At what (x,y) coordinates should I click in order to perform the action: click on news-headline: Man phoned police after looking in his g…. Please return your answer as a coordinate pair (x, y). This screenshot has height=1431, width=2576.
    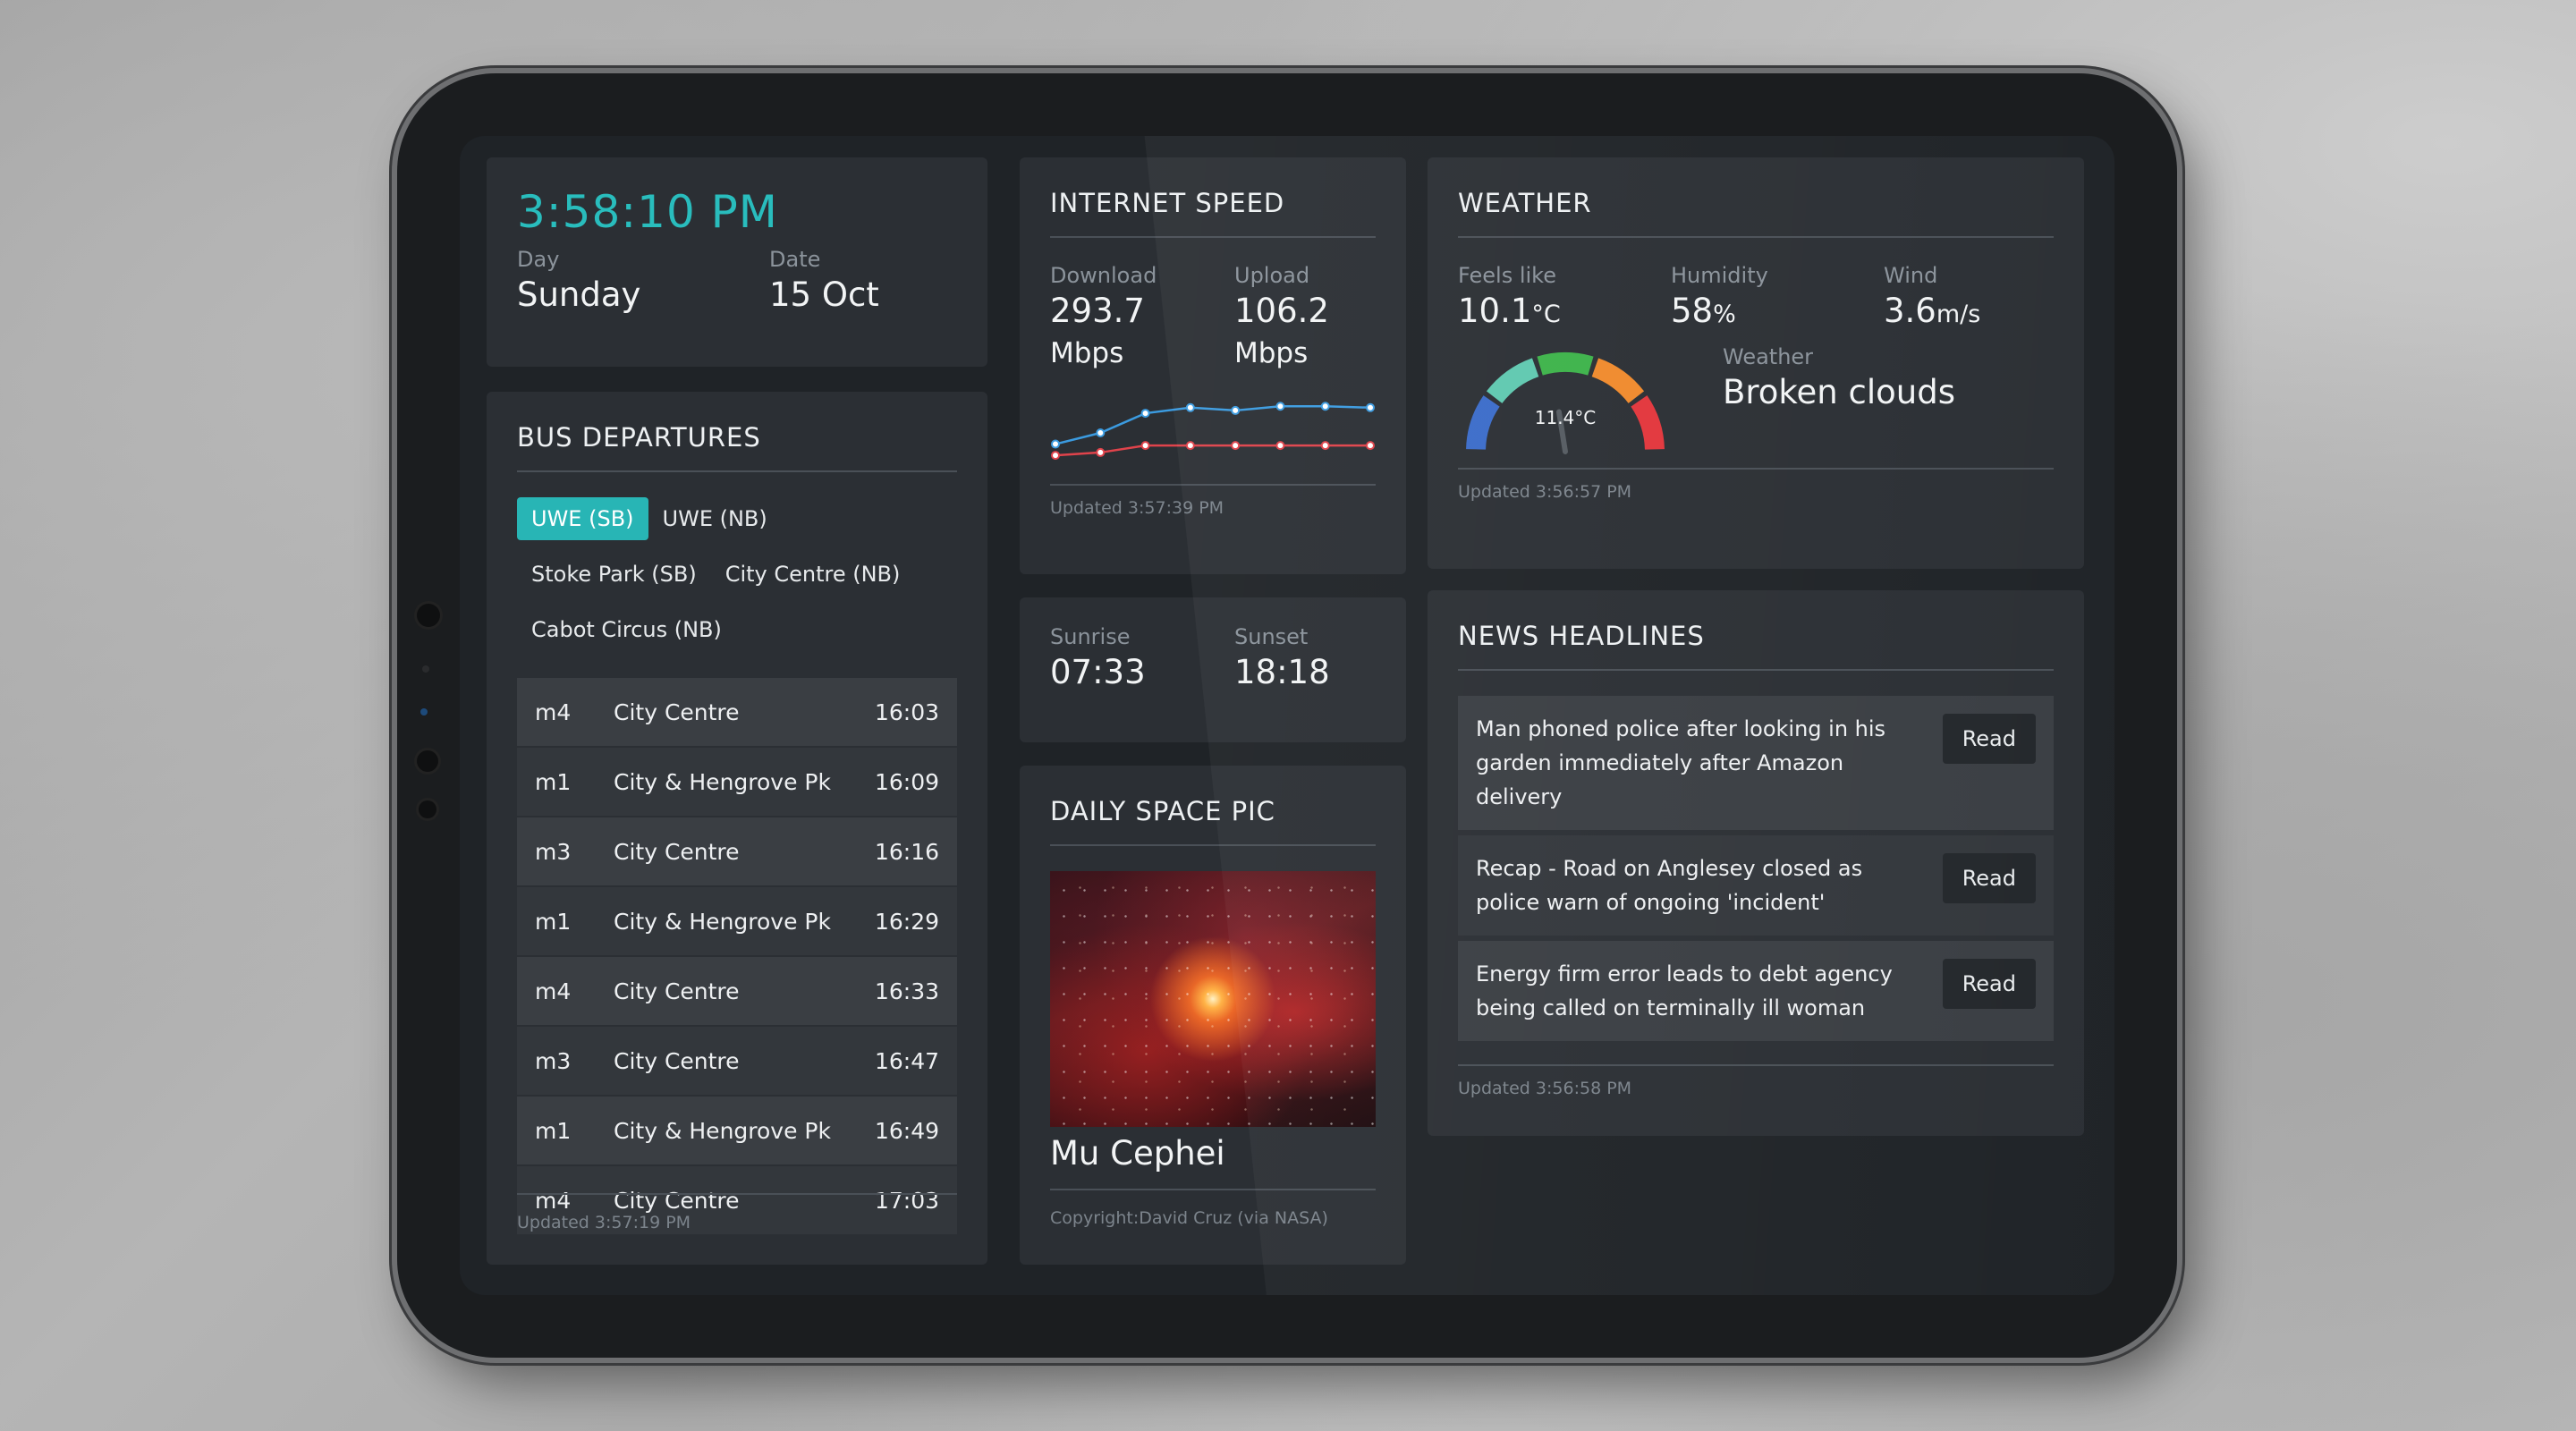
    Looking at the image, I should click on (1681, 763).